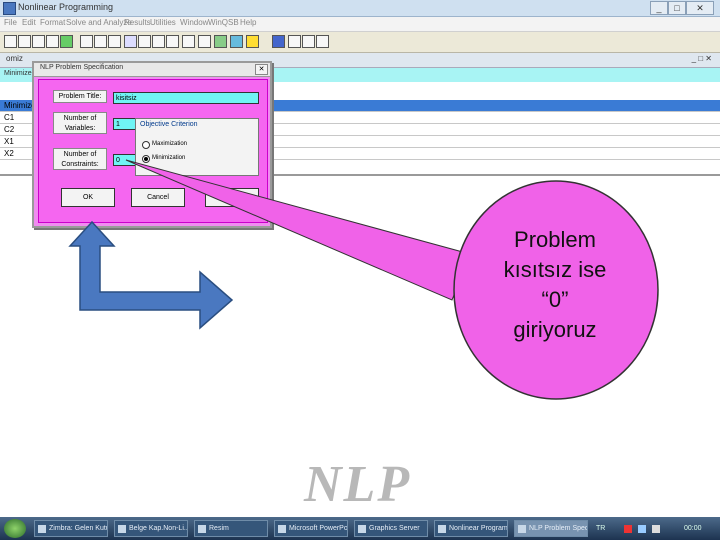  I want to click on callout-line: kısıtsız ise, so click(555, 269).